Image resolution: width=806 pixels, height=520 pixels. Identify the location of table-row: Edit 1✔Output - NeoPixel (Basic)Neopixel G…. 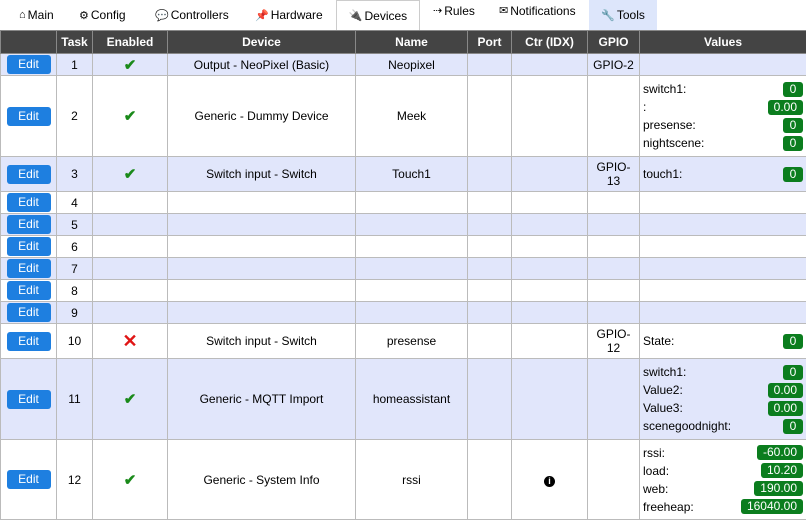
(403, 65).